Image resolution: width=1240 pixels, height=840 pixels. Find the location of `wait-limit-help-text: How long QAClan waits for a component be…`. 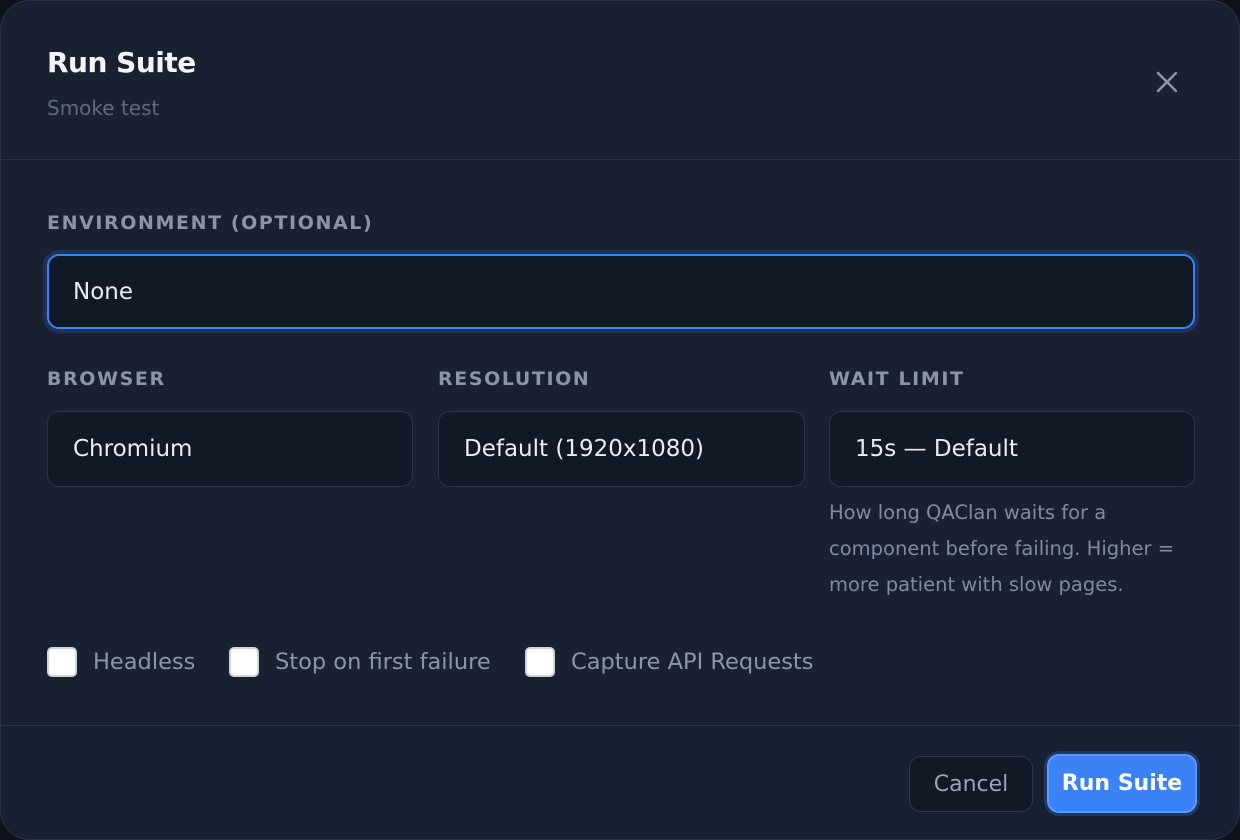

wait-limit-help-text: How long QAClan waits for a component be… is located at coordinates (1002, 548).